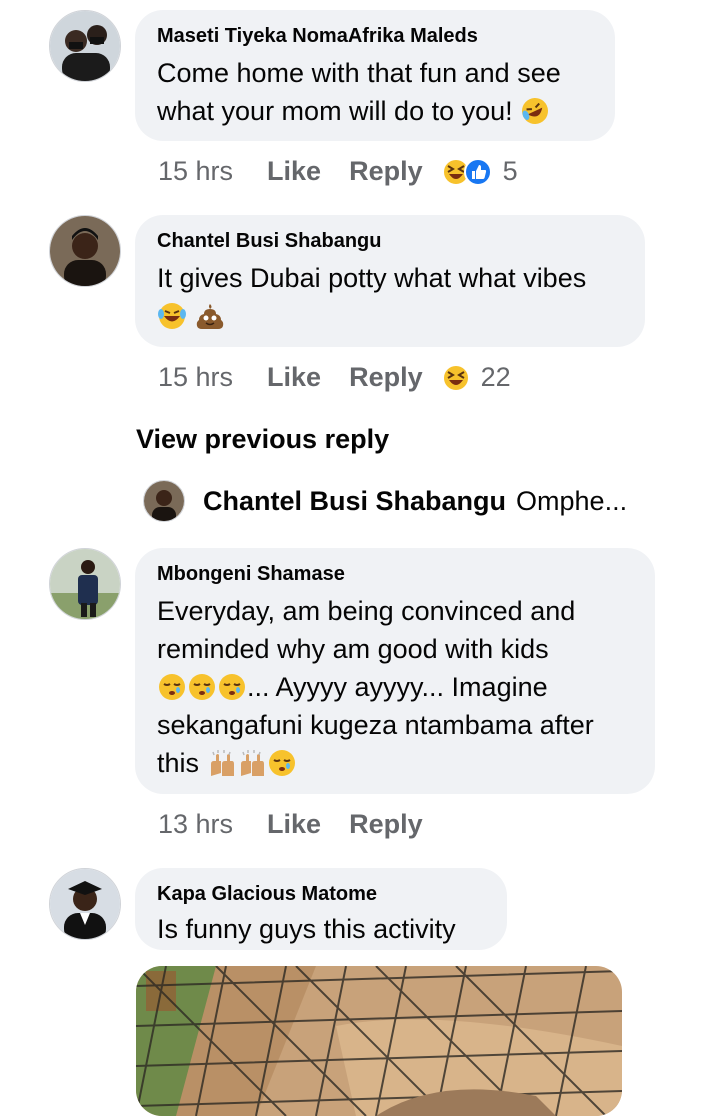 Image resolution: width=720 pixels, height=1116 pixels. Describe the element at coordinates (306, 929) in the screenshot. I see `comment-text: Is funny guys this activity` at that location.